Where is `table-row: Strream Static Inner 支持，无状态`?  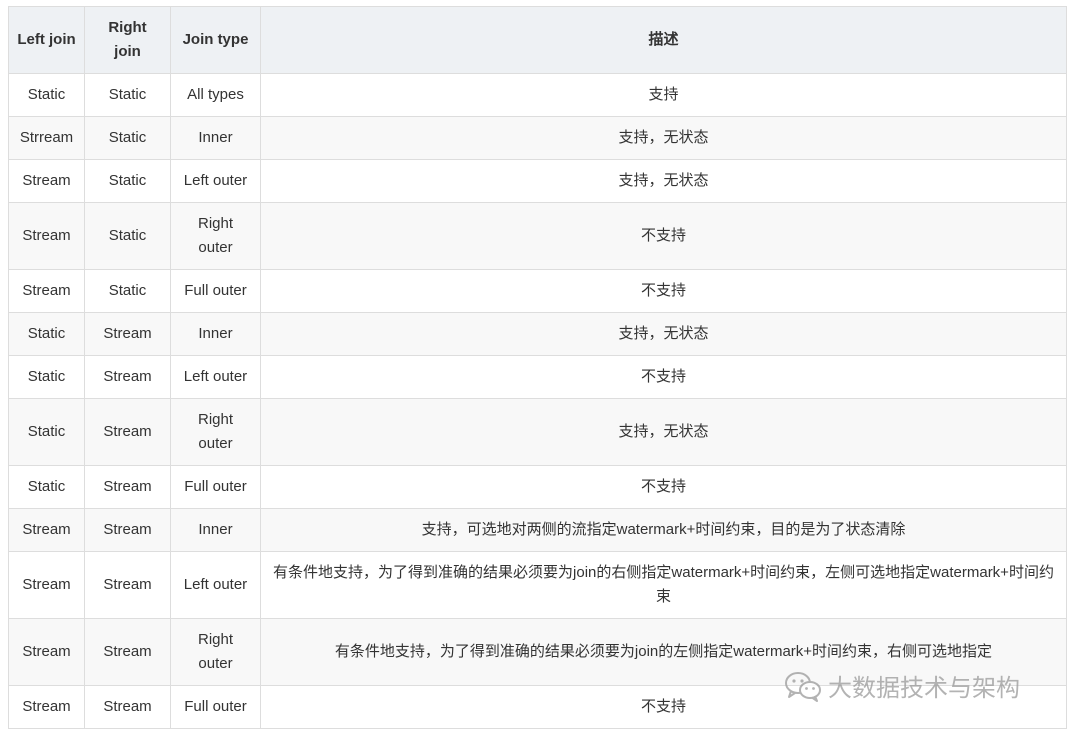 table-row: Strream Static Inner 支持，无状态 is located at coordinates (537, 138).